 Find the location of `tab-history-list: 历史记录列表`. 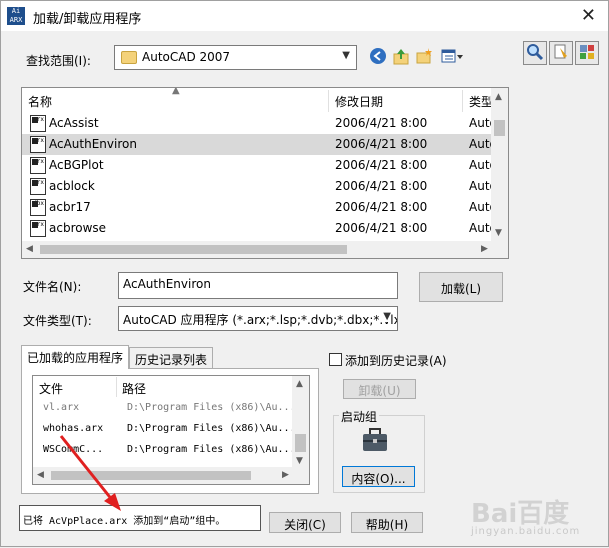

tab-history-list: 历史记录列表 is located at coordinates (171, 358).